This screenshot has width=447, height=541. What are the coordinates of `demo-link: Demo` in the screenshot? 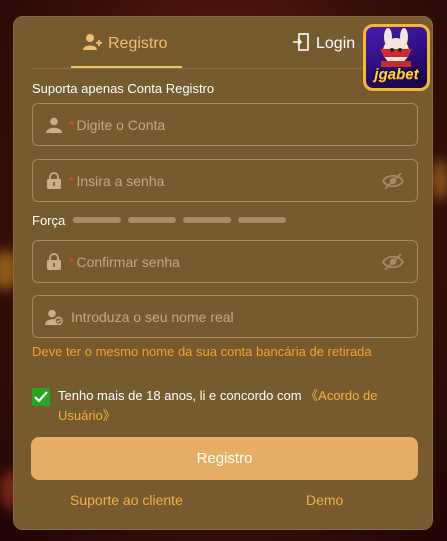 It's located at (324, 500).